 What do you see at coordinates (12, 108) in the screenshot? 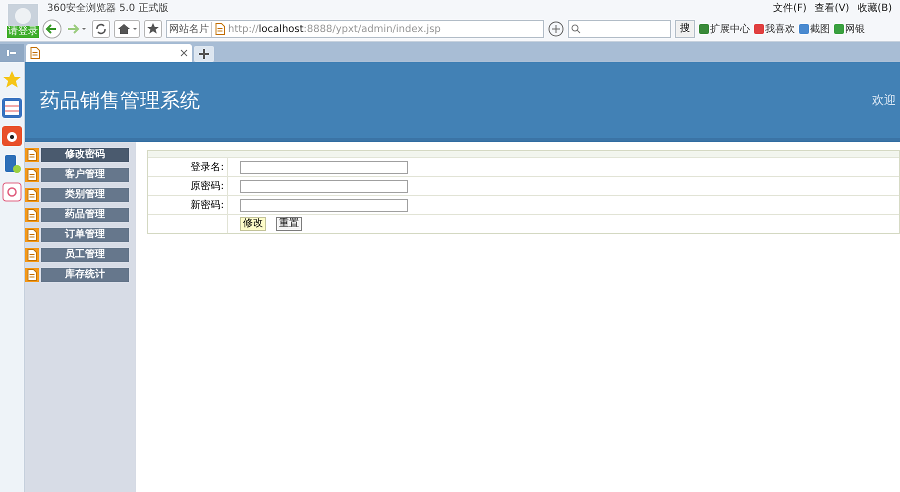
I see `grid-icon` at bounding box center [12, 108].